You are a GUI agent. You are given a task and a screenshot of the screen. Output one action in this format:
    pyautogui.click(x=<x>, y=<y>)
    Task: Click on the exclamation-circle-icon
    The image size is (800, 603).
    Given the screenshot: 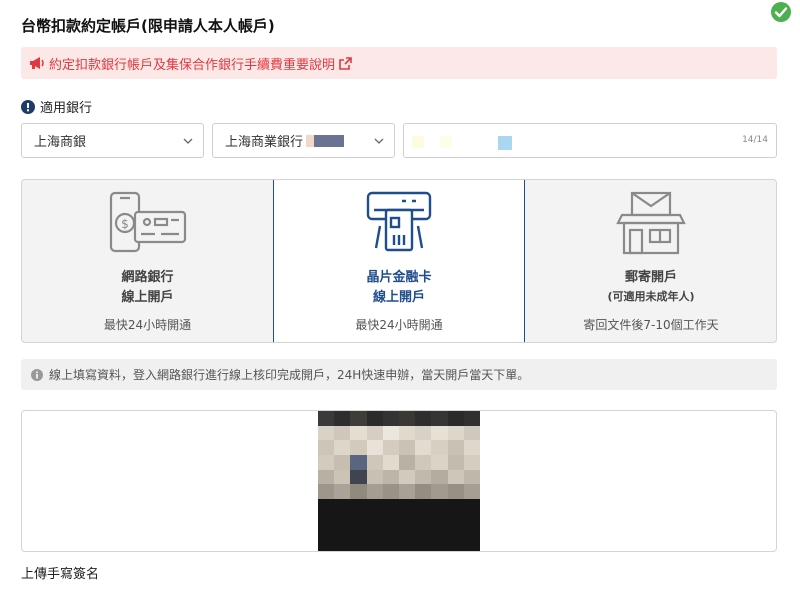 What is the action you would take?
    pyautogui.click(x=28, y=106)
    